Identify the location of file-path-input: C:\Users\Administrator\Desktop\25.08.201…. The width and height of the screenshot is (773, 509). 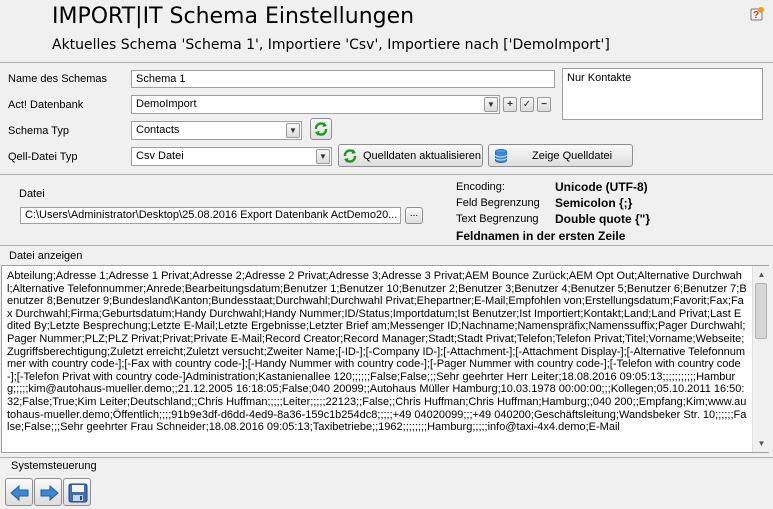
(210, 215).